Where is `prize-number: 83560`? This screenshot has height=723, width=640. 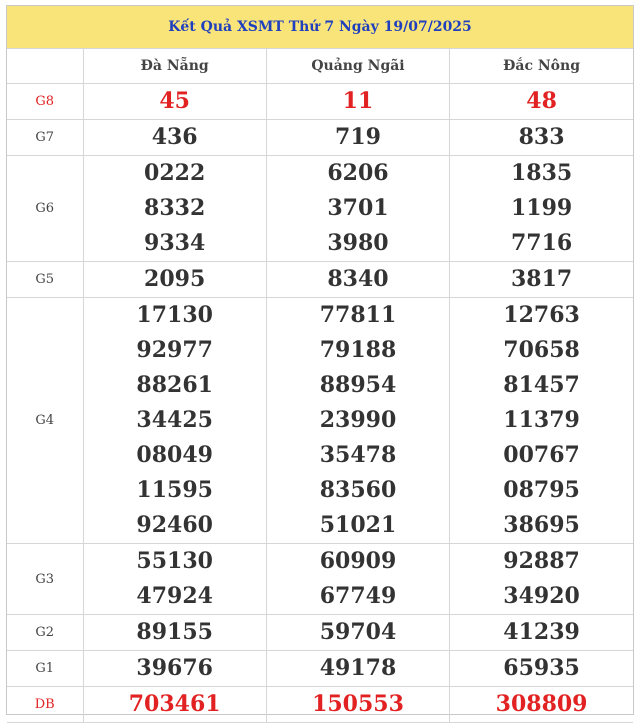
prize-number: 83560 is located at coordinates (358, 490).